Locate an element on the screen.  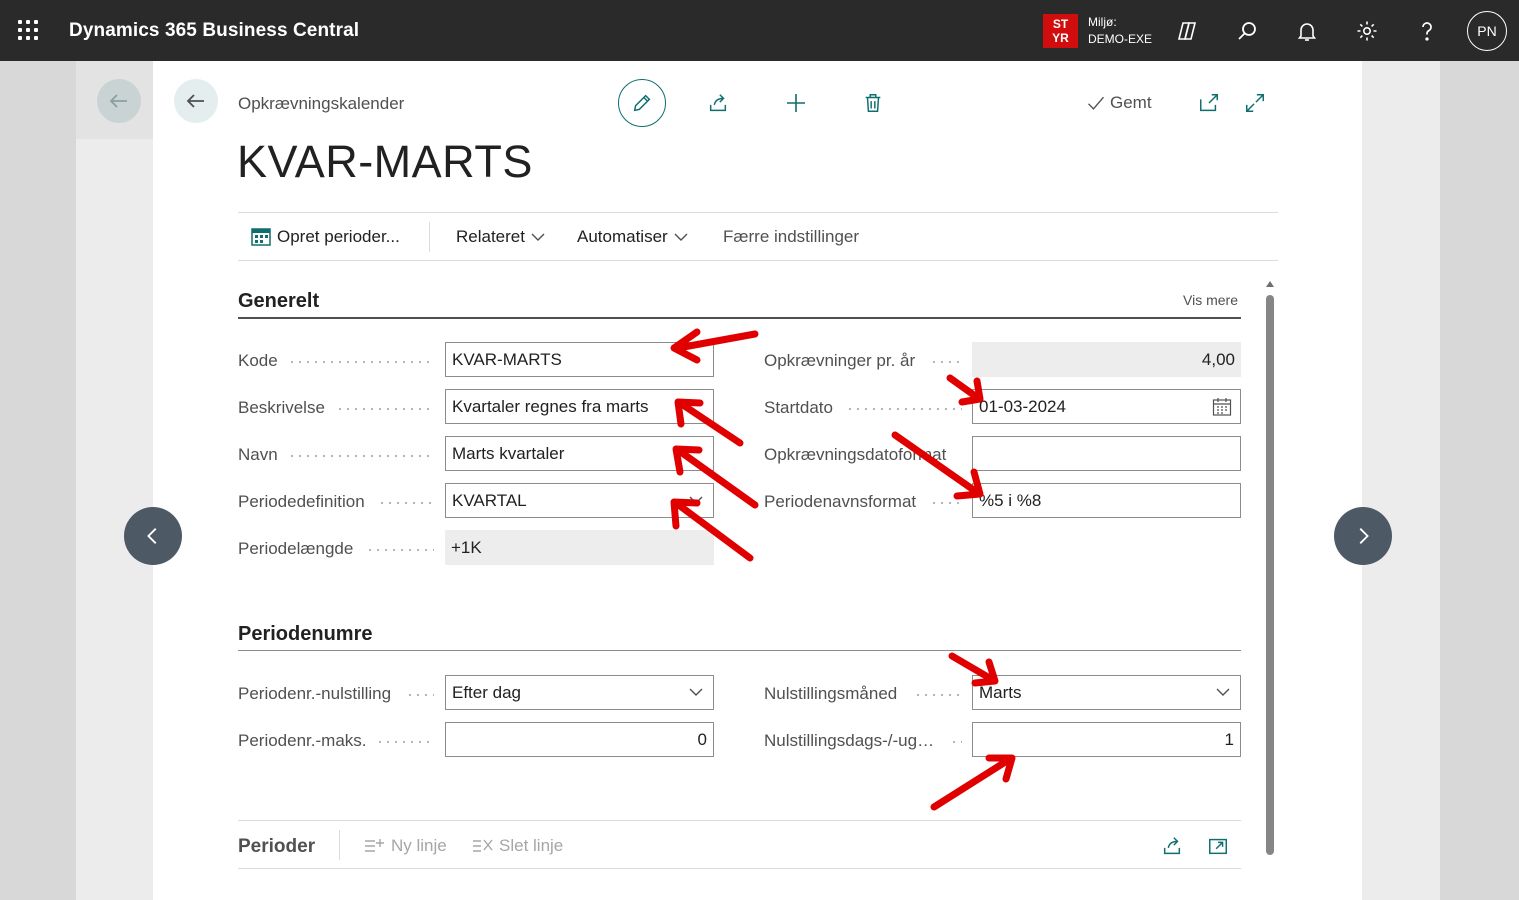
field-label-reset-day-week-no: Nulstillingsdags-/-uge-nr. is located at coordinates (853, 740).